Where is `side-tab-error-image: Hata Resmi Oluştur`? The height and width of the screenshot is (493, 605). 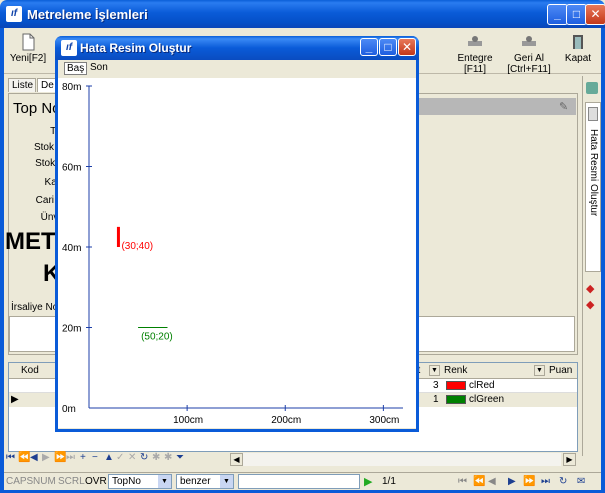 side-tab-error-image: Hata Resmi Oluştur is located at coordinates (593, 187).